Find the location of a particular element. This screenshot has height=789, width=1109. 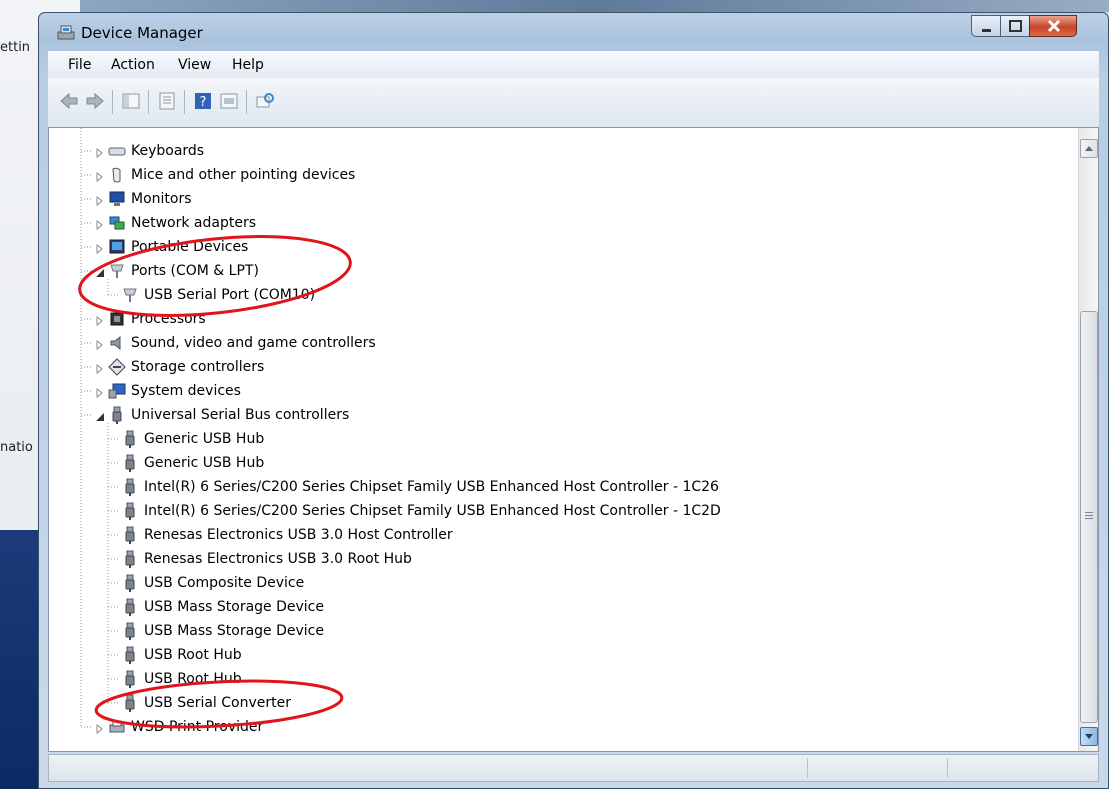

mouse-icon is located at coordinates (117, 175).